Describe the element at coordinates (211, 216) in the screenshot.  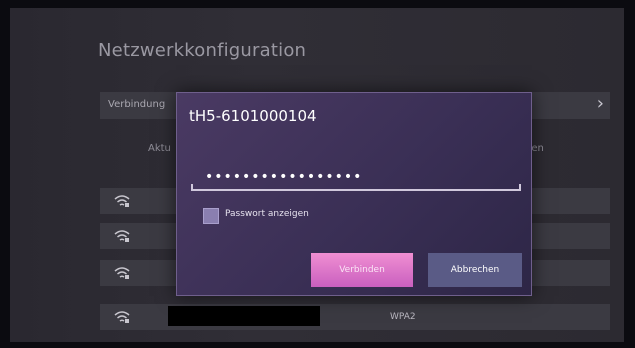
I see `show-password-checkbox` at that location.